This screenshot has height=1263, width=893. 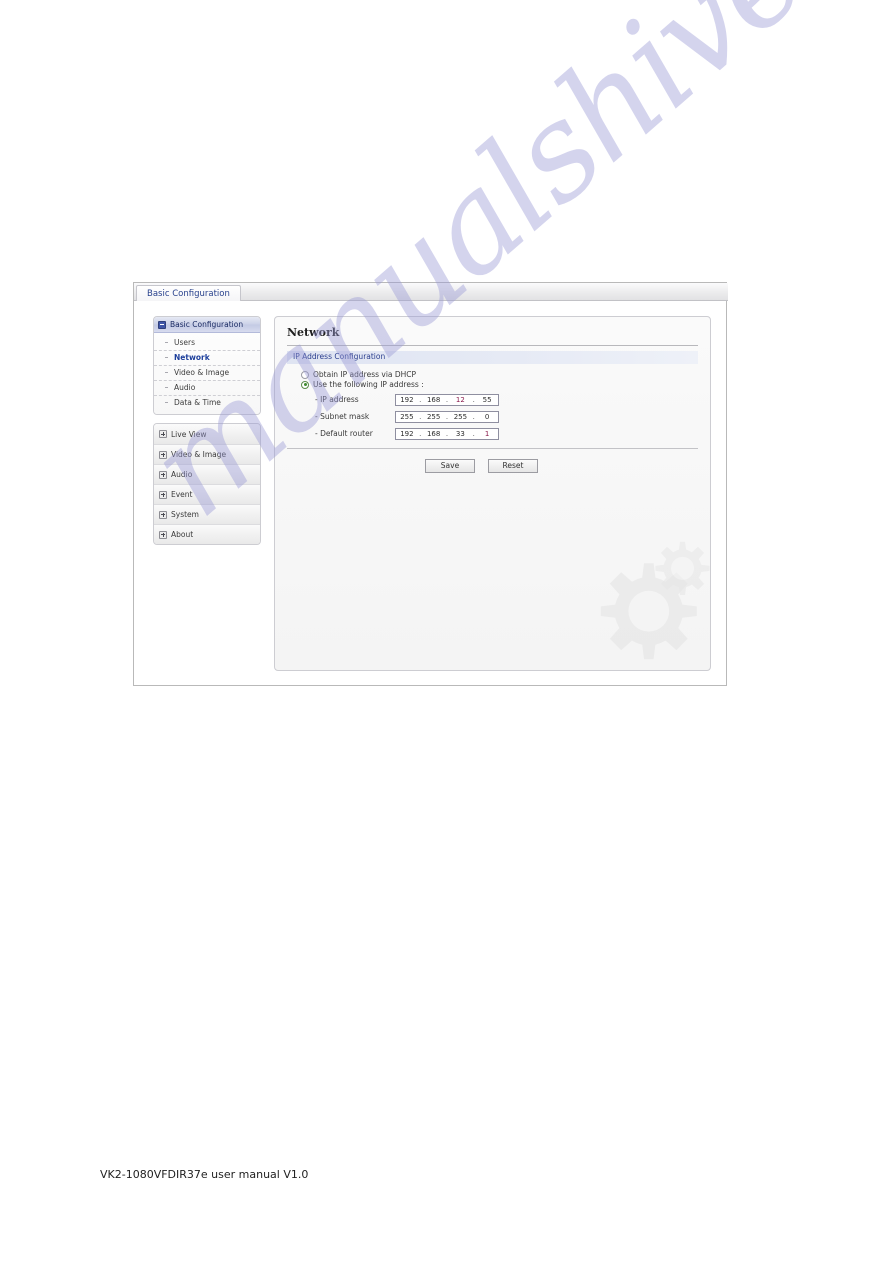 I want to click on radio-button-selected-icon, so click(x=305, y=384).